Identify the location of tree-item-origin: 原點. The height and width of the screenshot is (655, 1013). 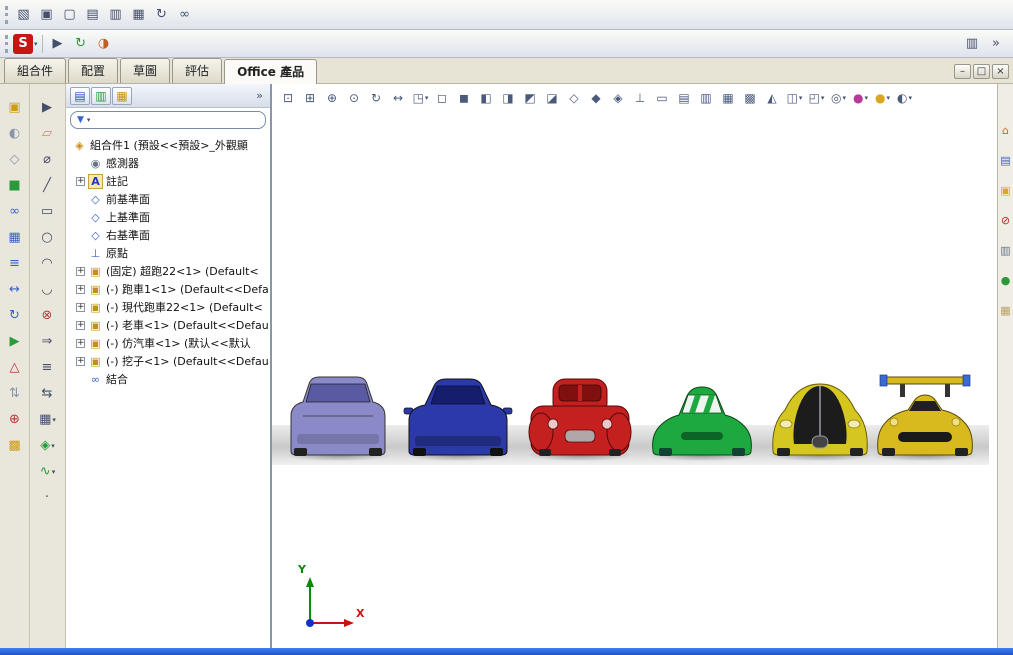
(169, 253).